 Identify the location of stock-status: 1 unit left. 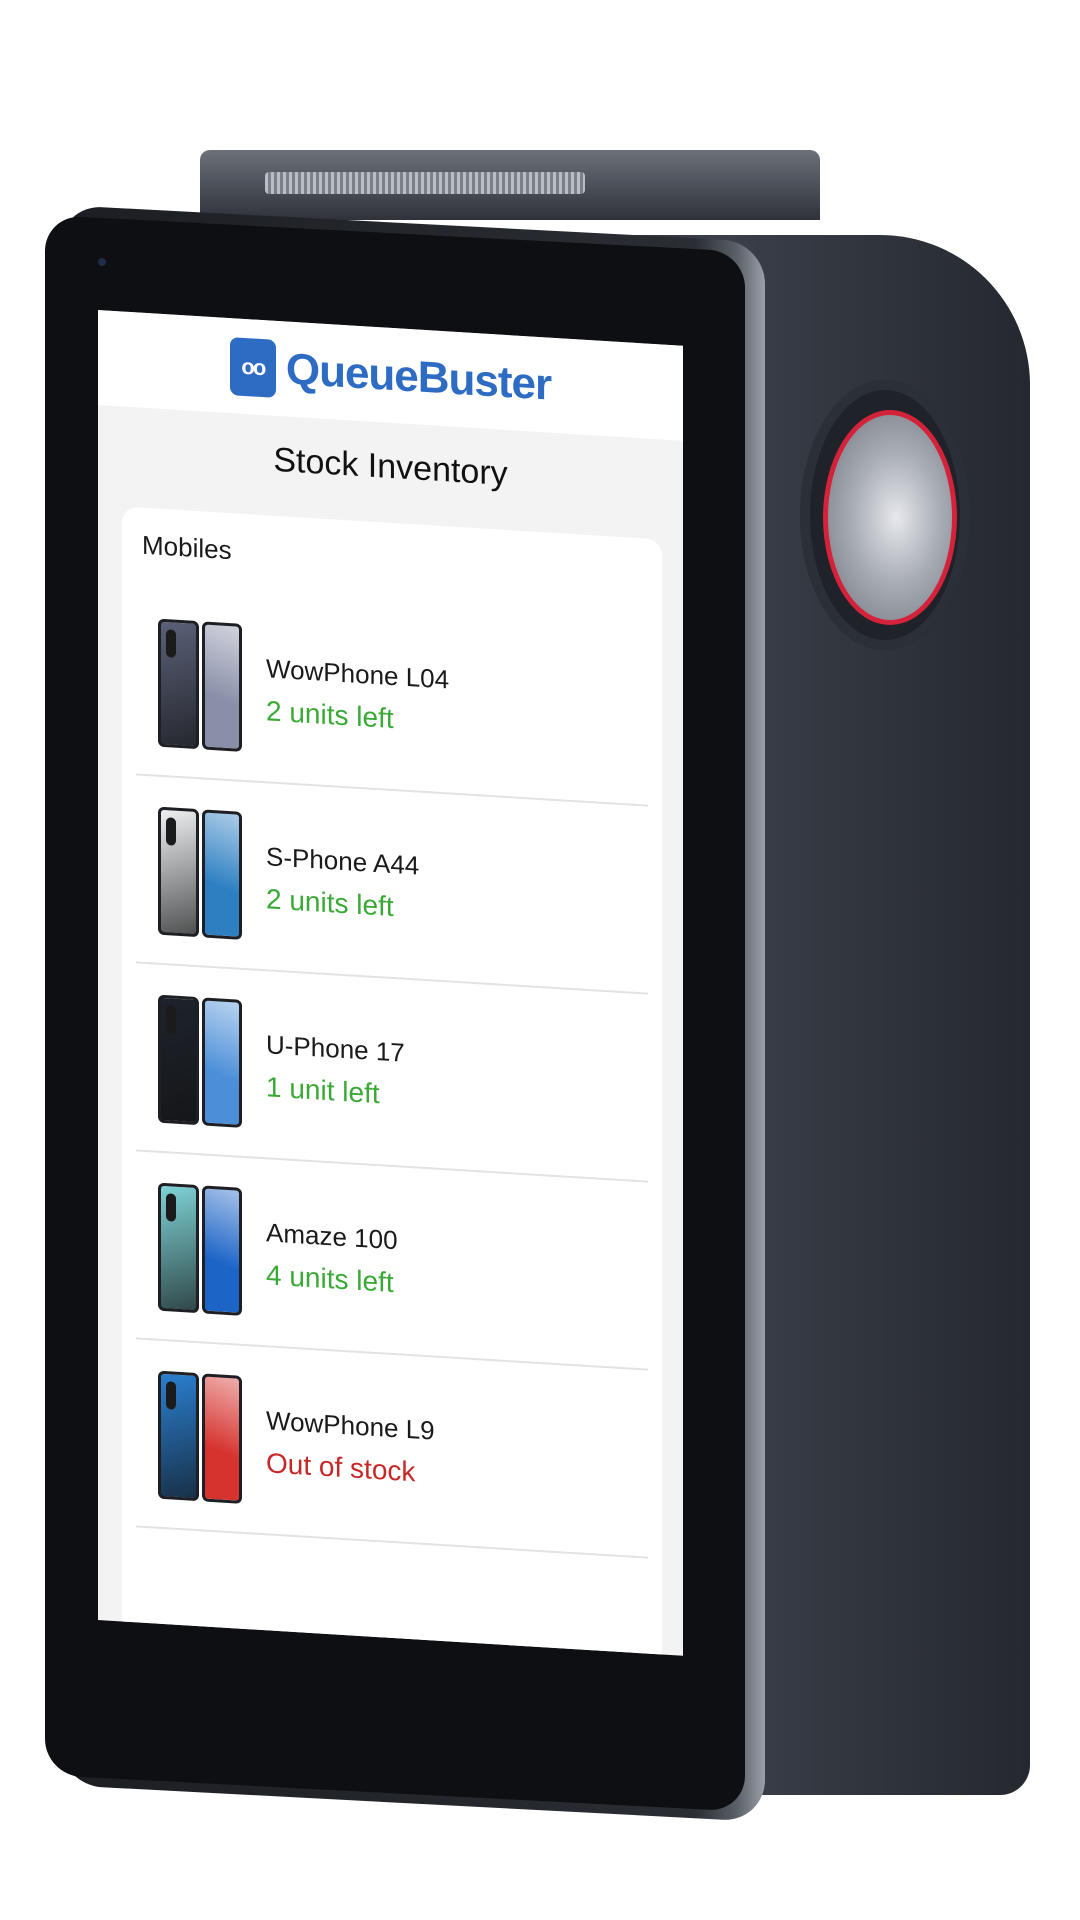
(323, 1090).